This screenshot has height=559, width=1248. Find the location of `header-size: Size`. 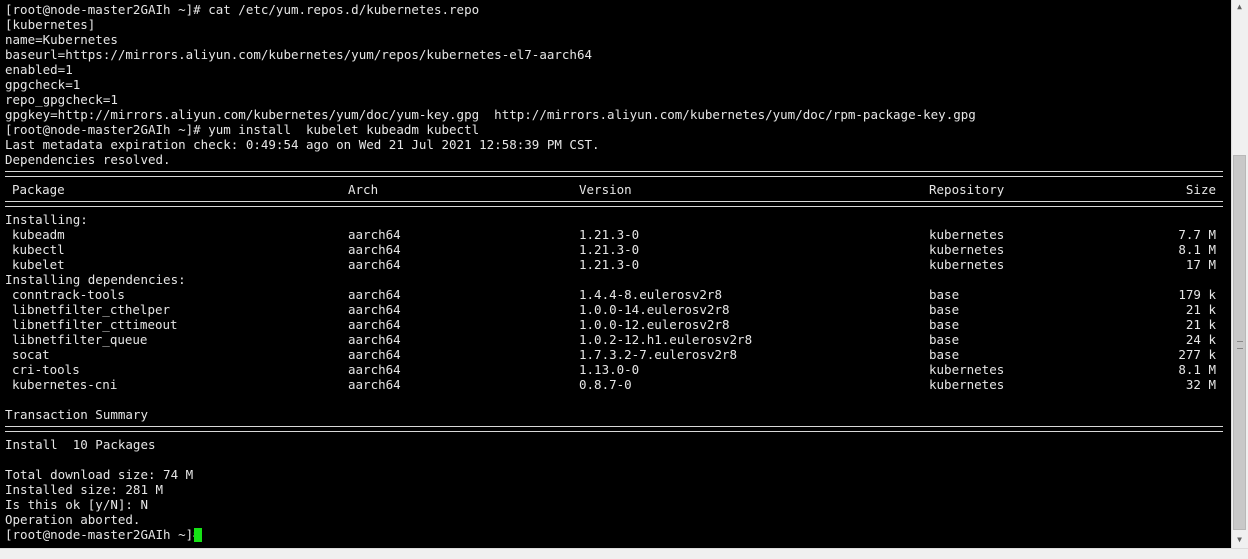

header-size: Size is located at coordinates (1200, 189).